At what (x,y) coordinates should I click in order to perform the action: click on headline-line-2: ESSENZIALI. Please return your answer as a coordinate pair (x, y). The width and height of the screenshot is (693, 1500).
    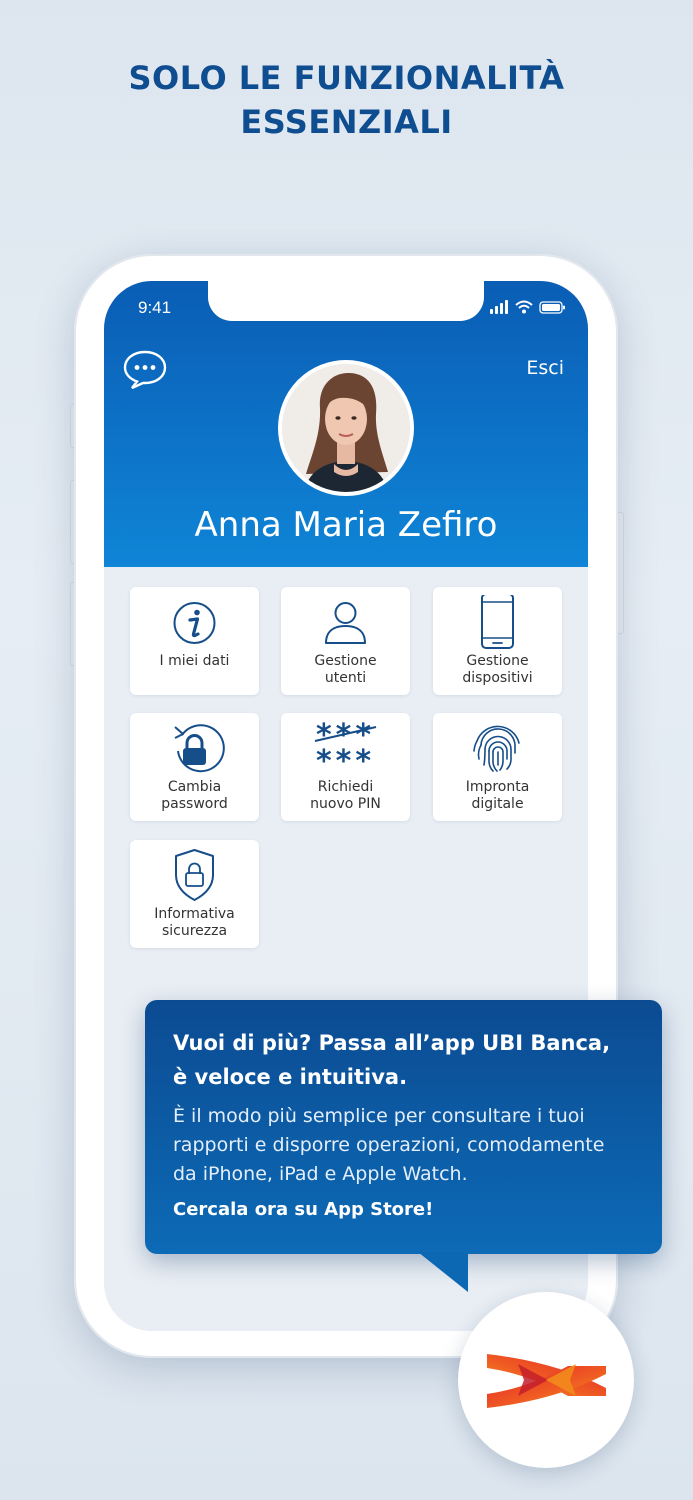
    Looking at the image, I should click on (346, 122).